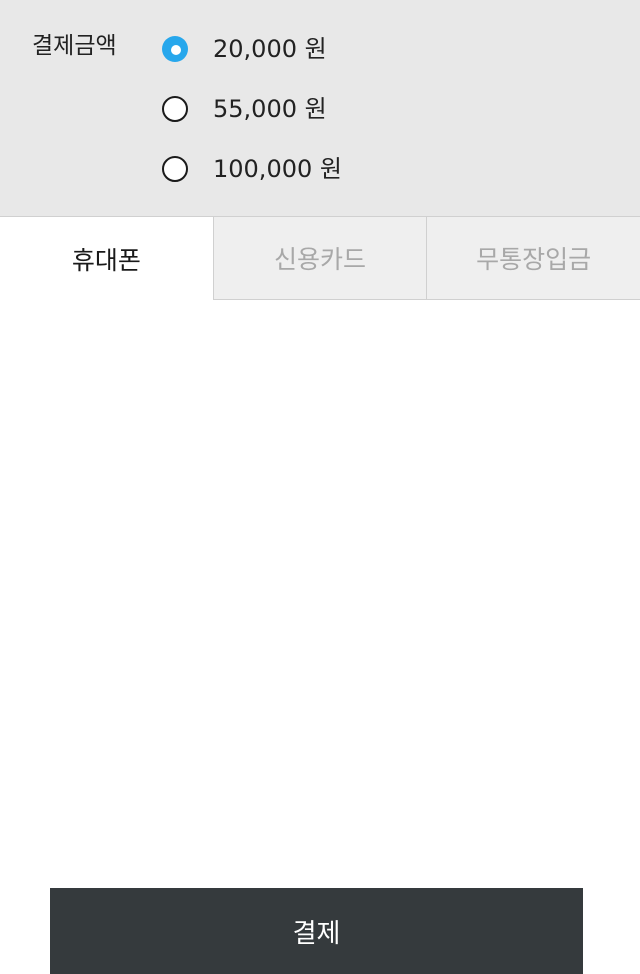 The width and height of the screenshot is (640, 974). I want to click on payment-method-tabs: 휴대폰 신용카드 무통장입금, so click(320, 258).